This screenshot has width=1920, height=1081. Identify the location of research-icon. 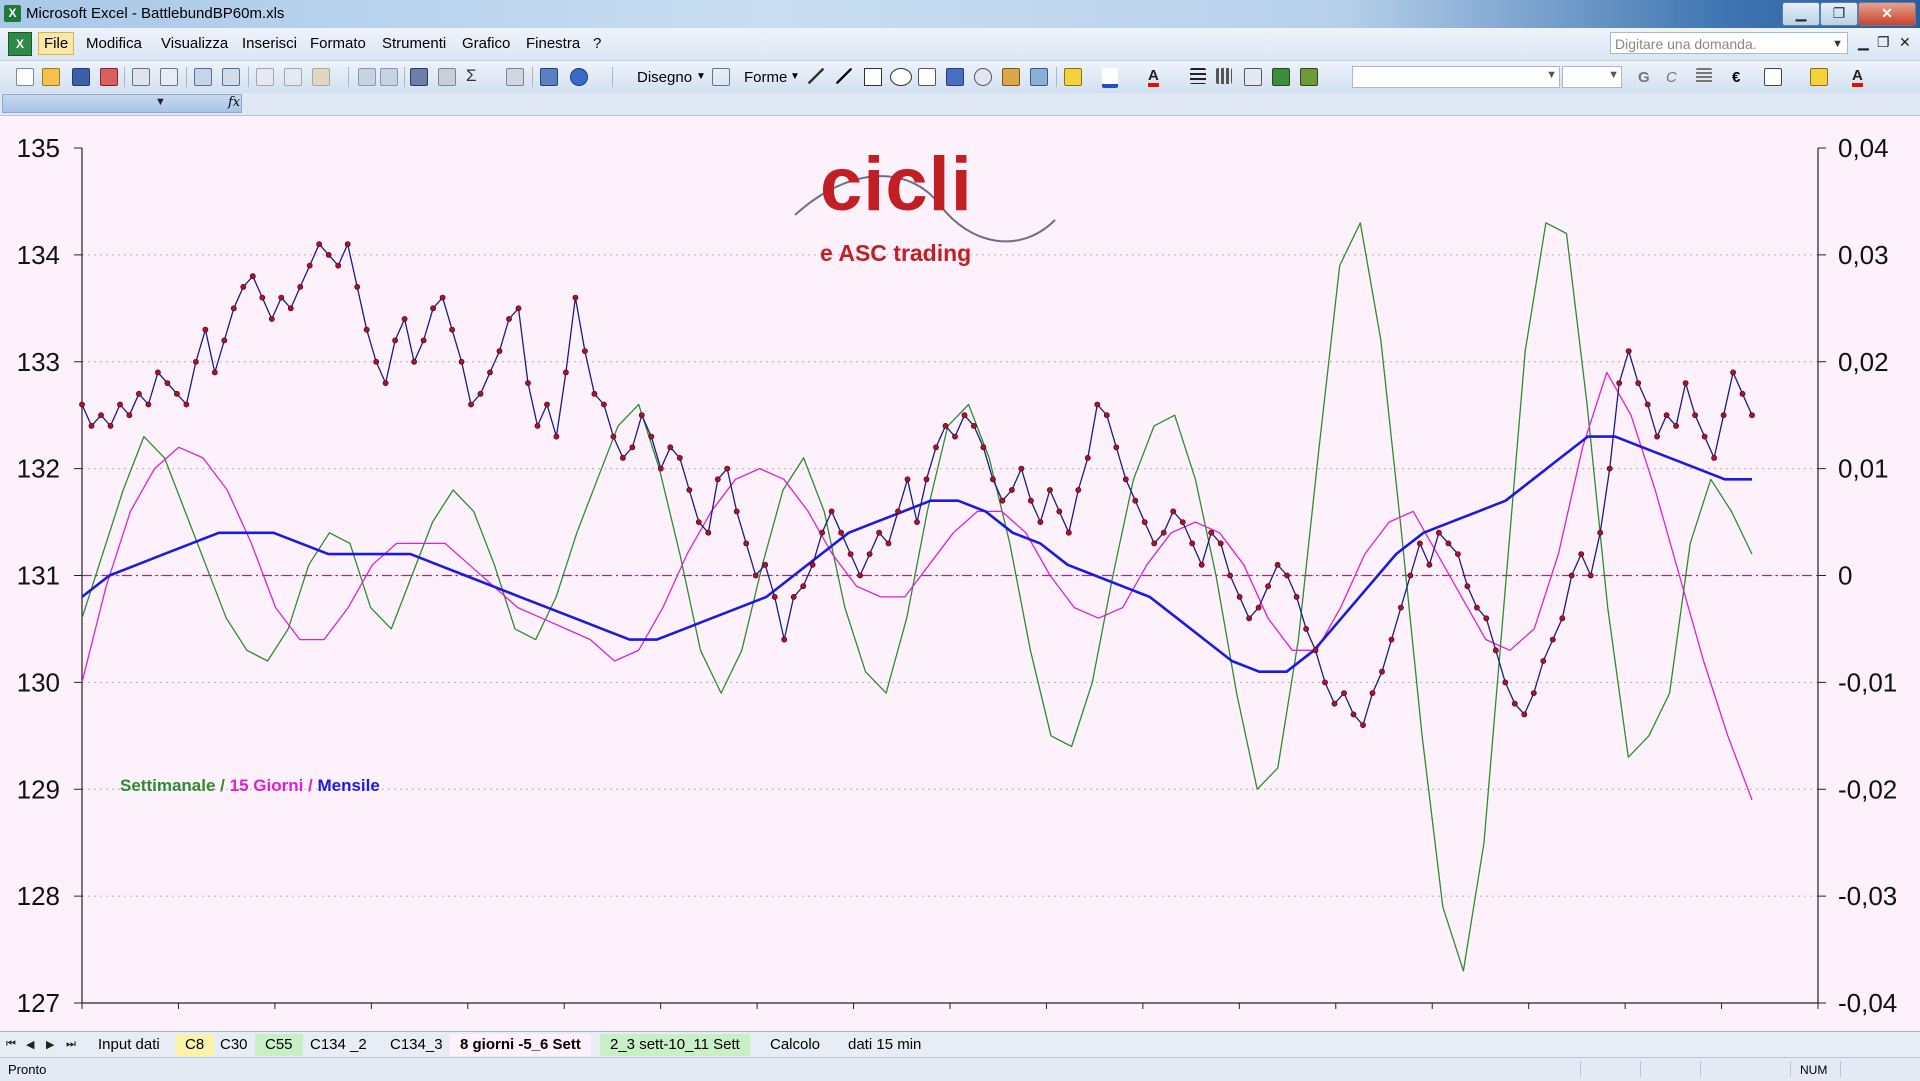
(231, 77).